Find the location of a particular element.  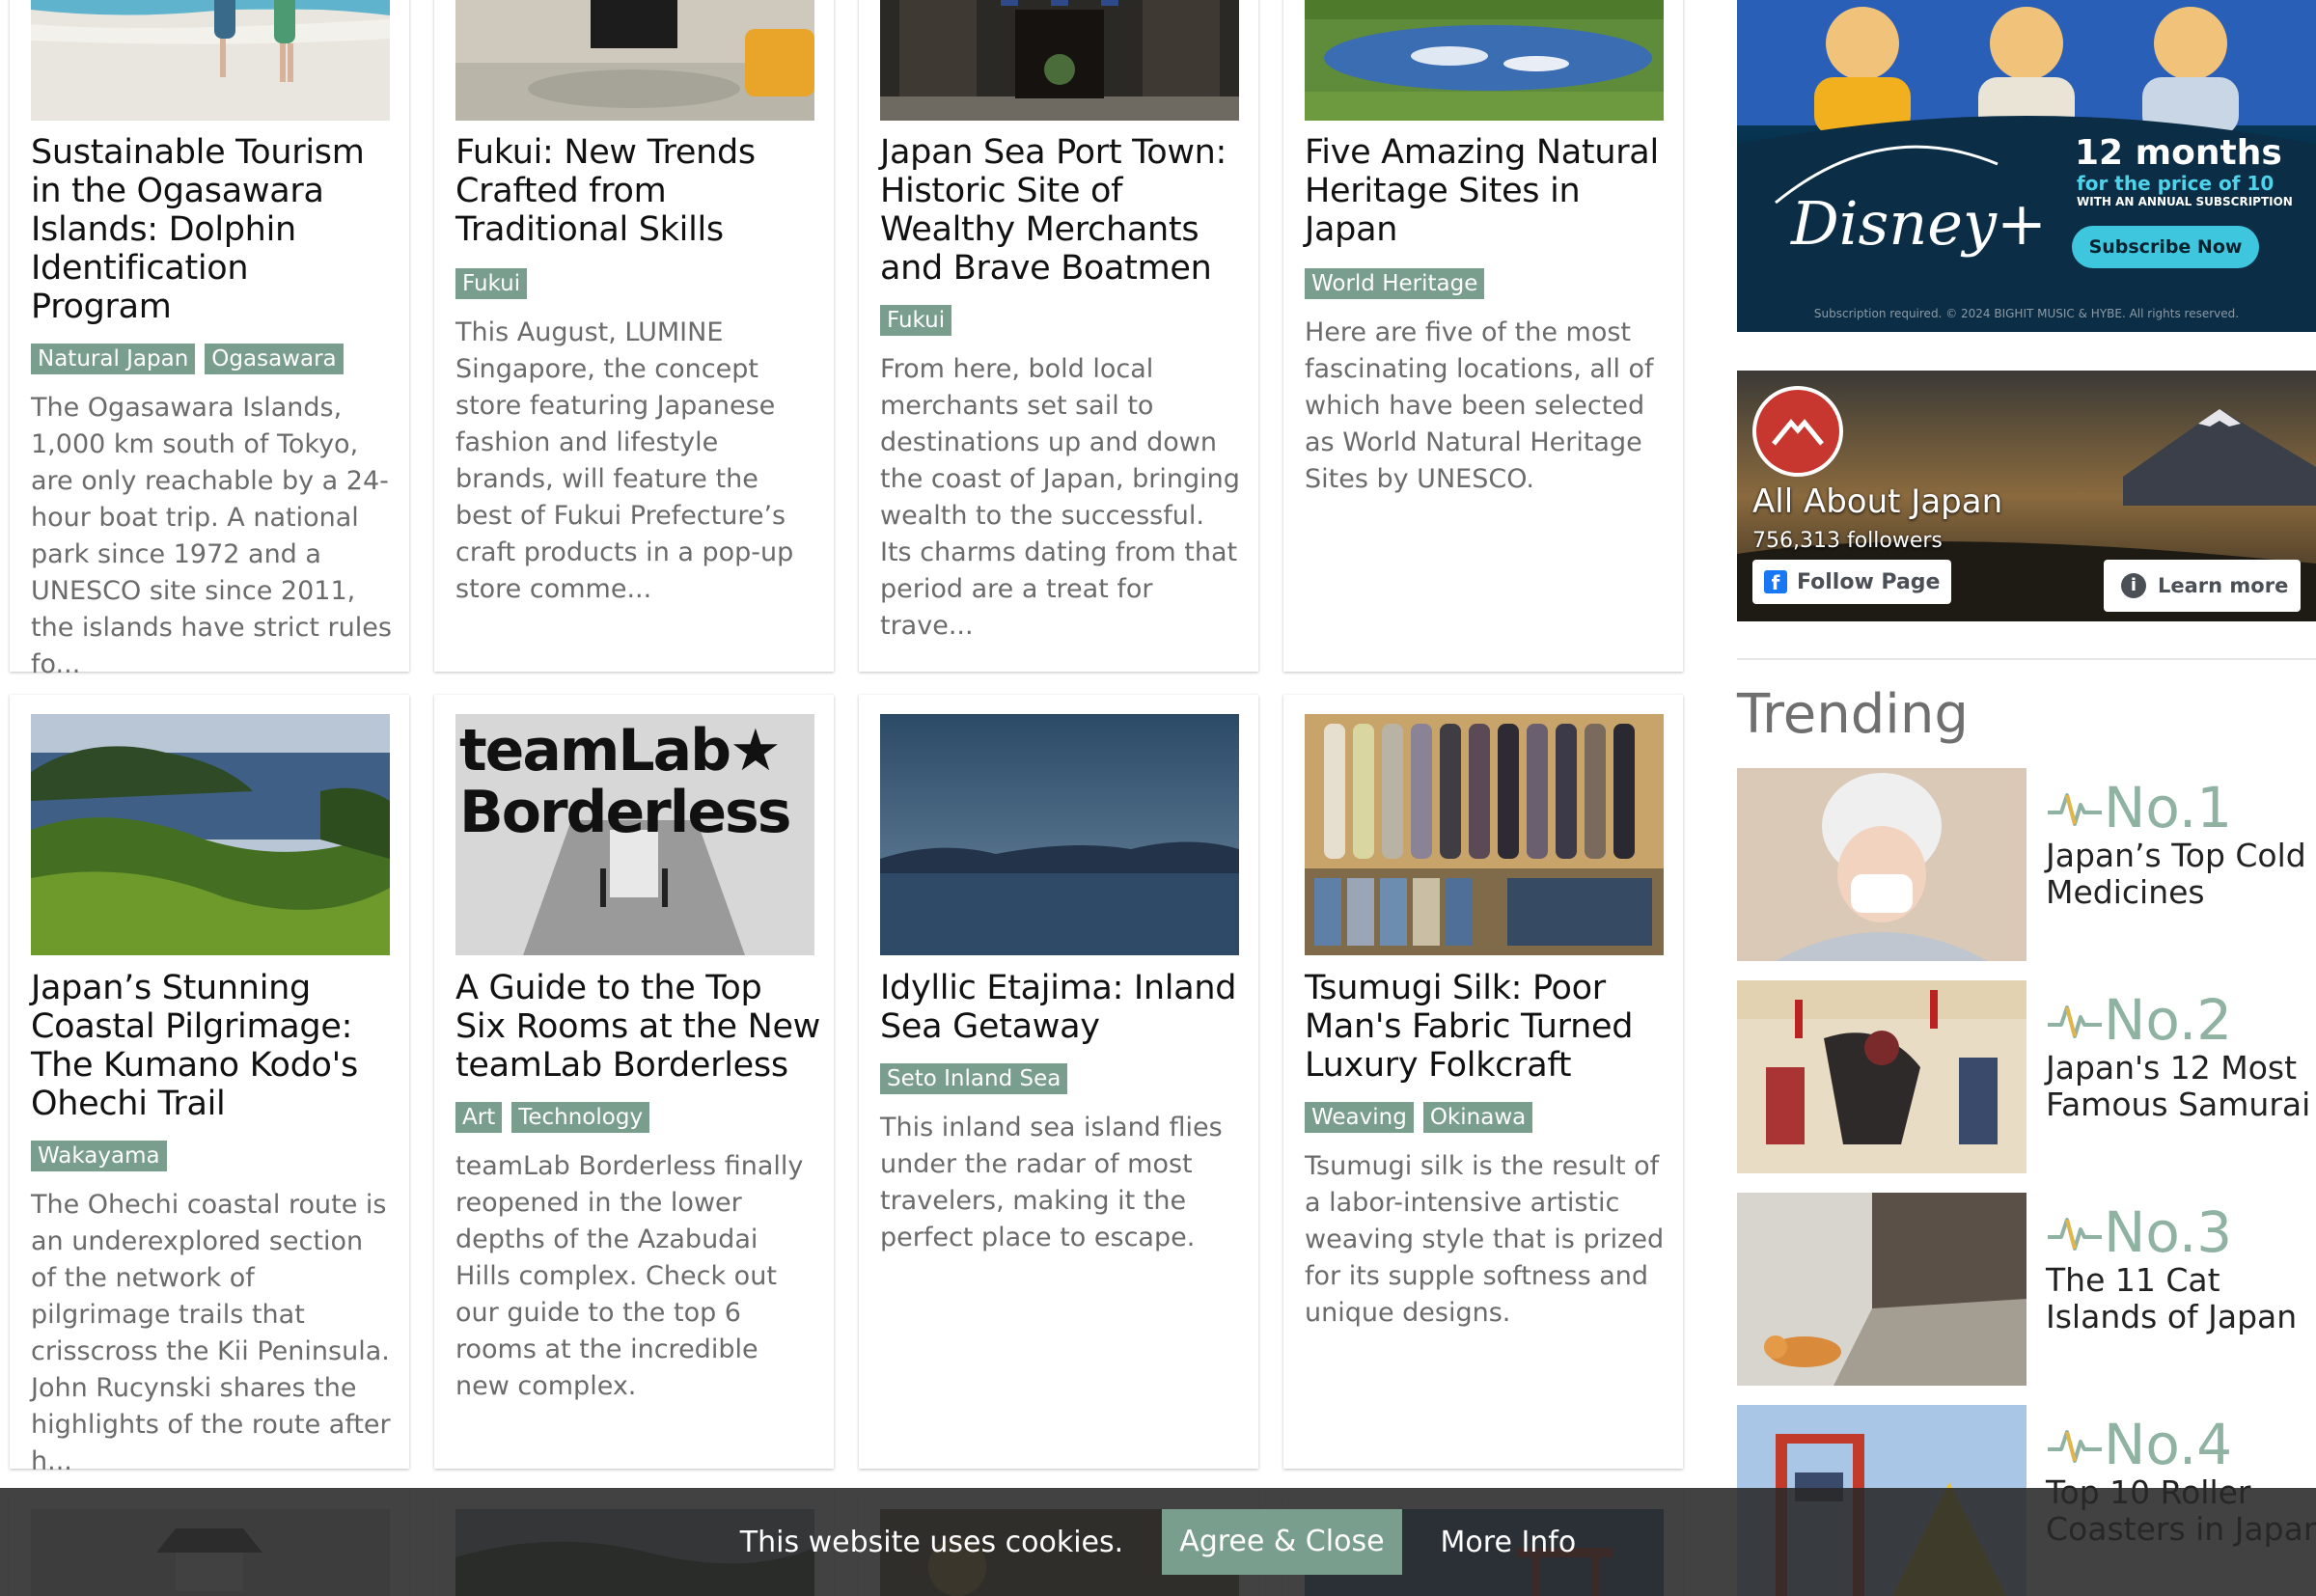

facebook-page-avatar is located at coordinates (1797, 432).